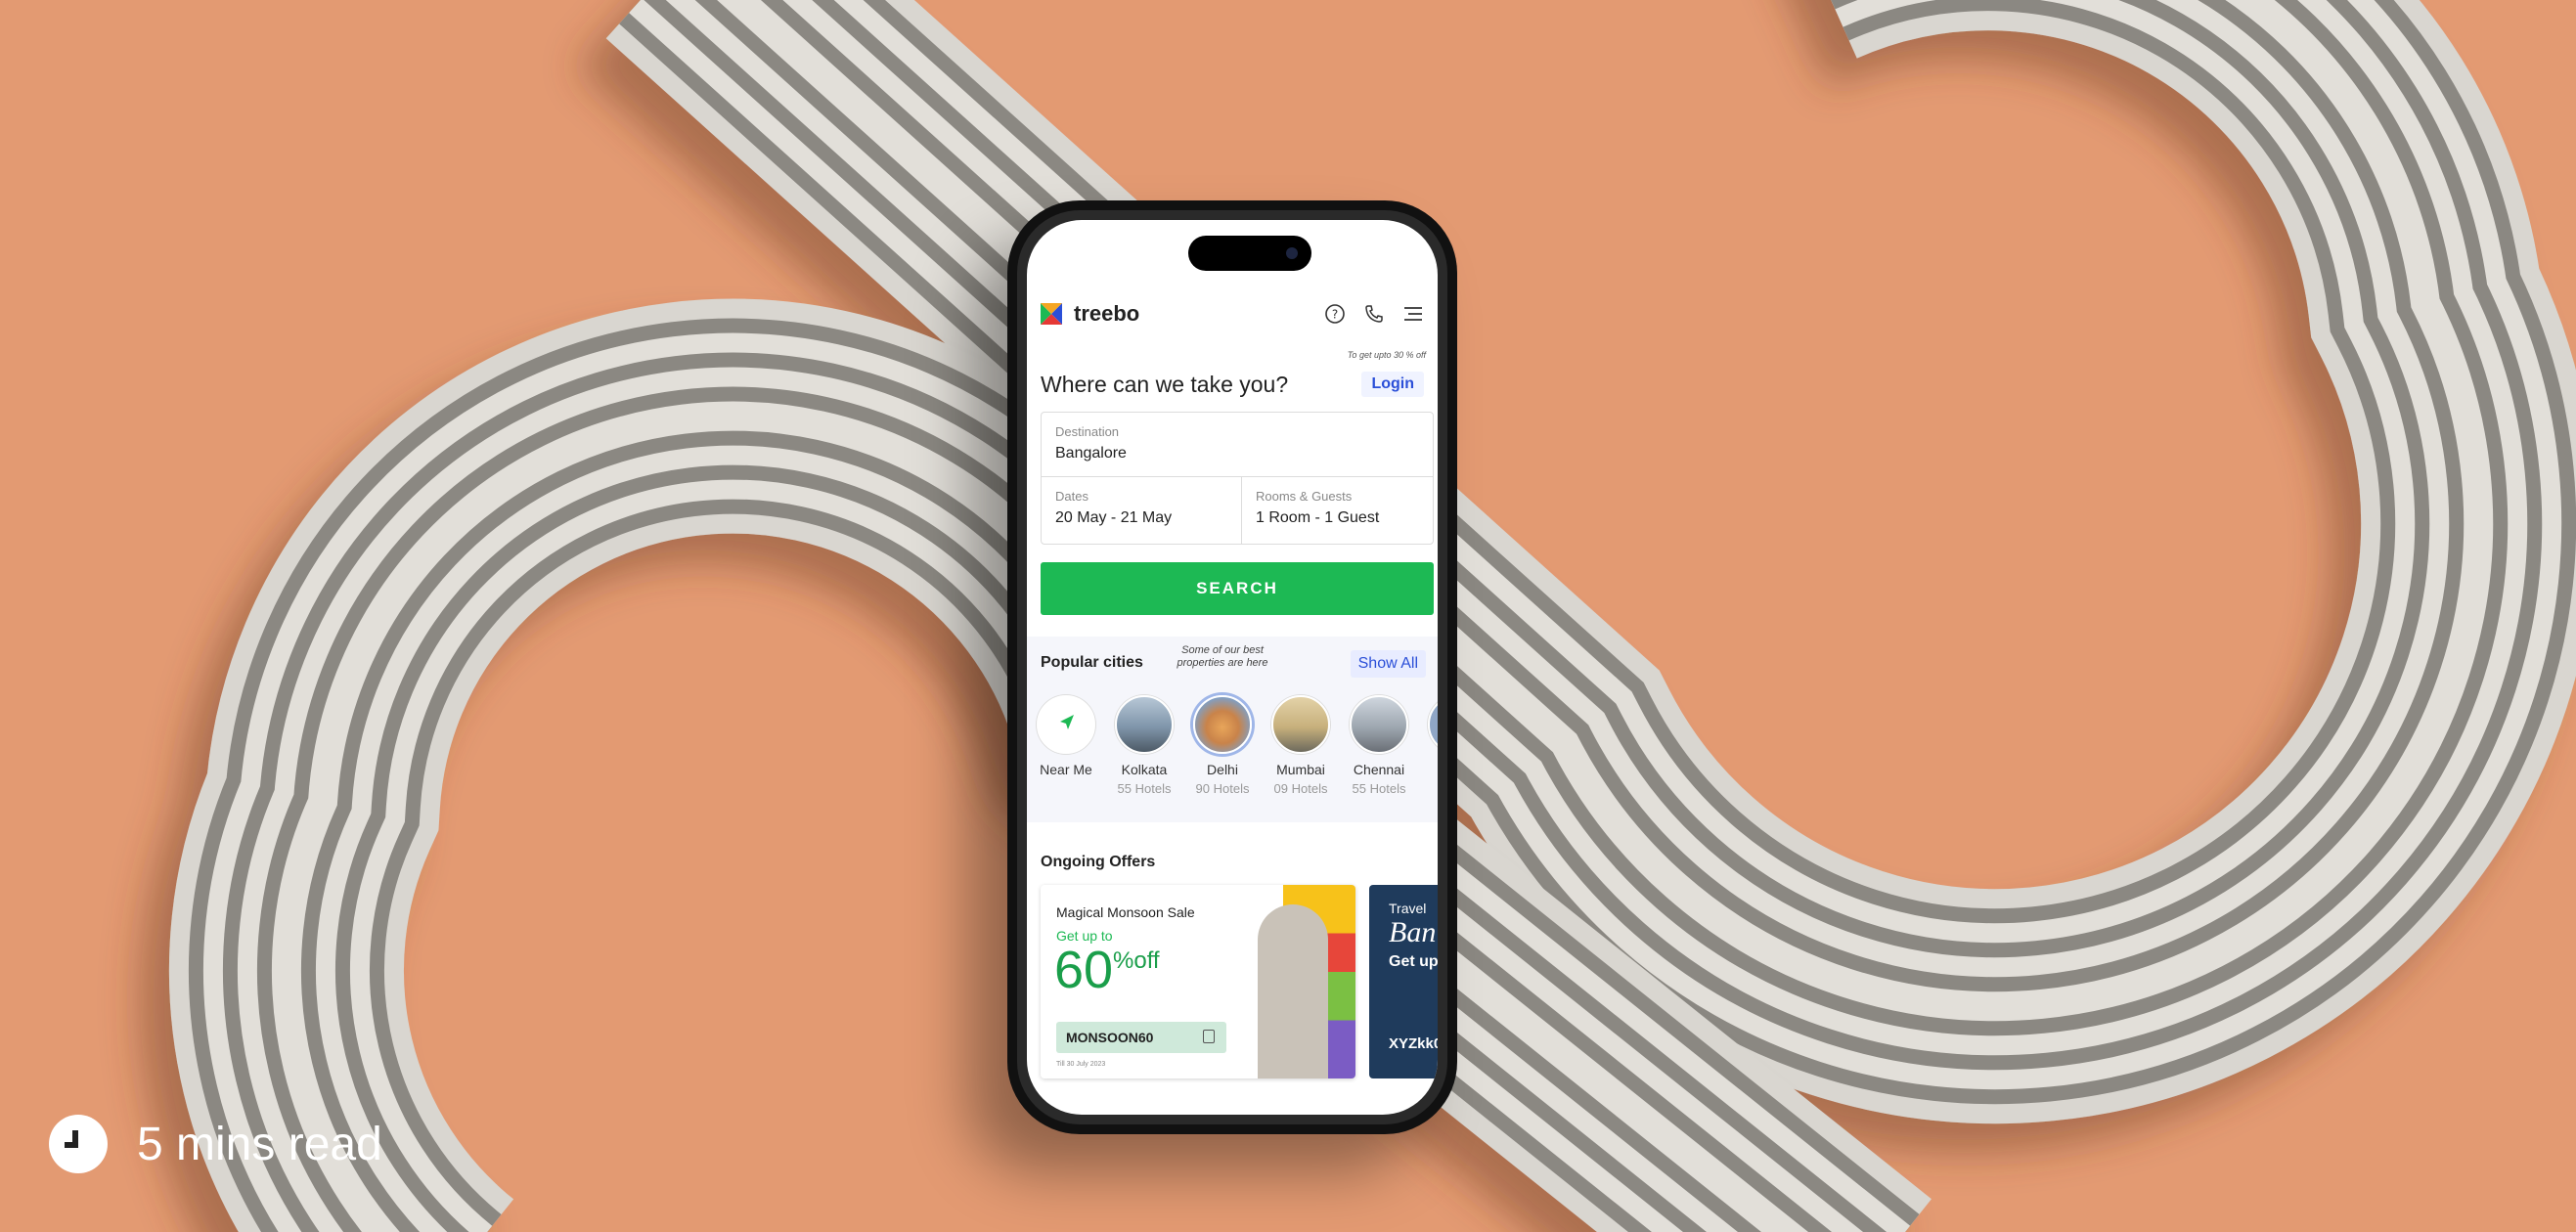  What do you see at coordinates (1209, 1036) in the screenshot?
I see `copy-icon` at bounding box center [1209, 1036].